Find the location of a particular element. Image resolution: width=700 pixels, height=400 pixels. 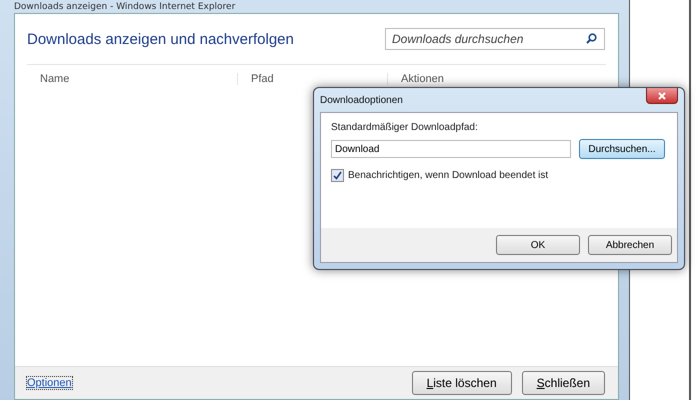

notify-checkbox is located at coordinates (337, 175).